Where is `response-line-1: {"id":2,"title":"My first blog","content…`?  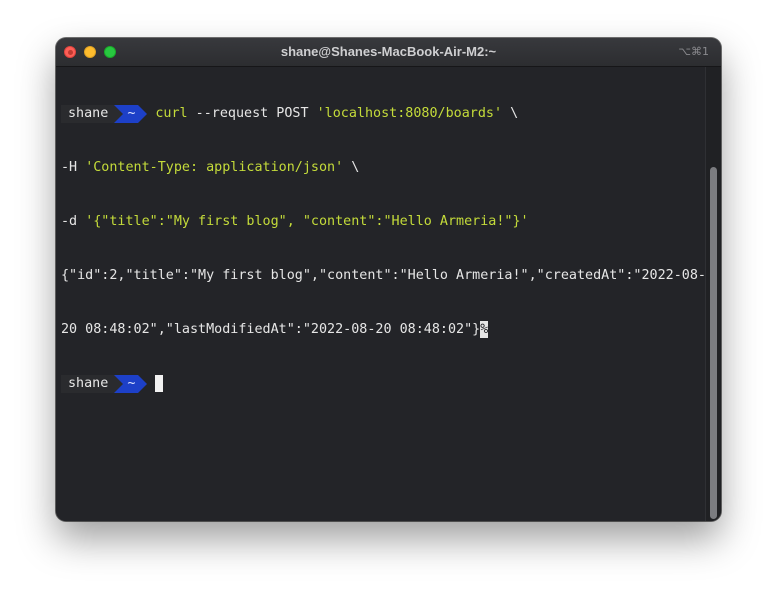 response-line-1: {"id":2,"title":"My first blog","content… is located at coordinates (383, 276).